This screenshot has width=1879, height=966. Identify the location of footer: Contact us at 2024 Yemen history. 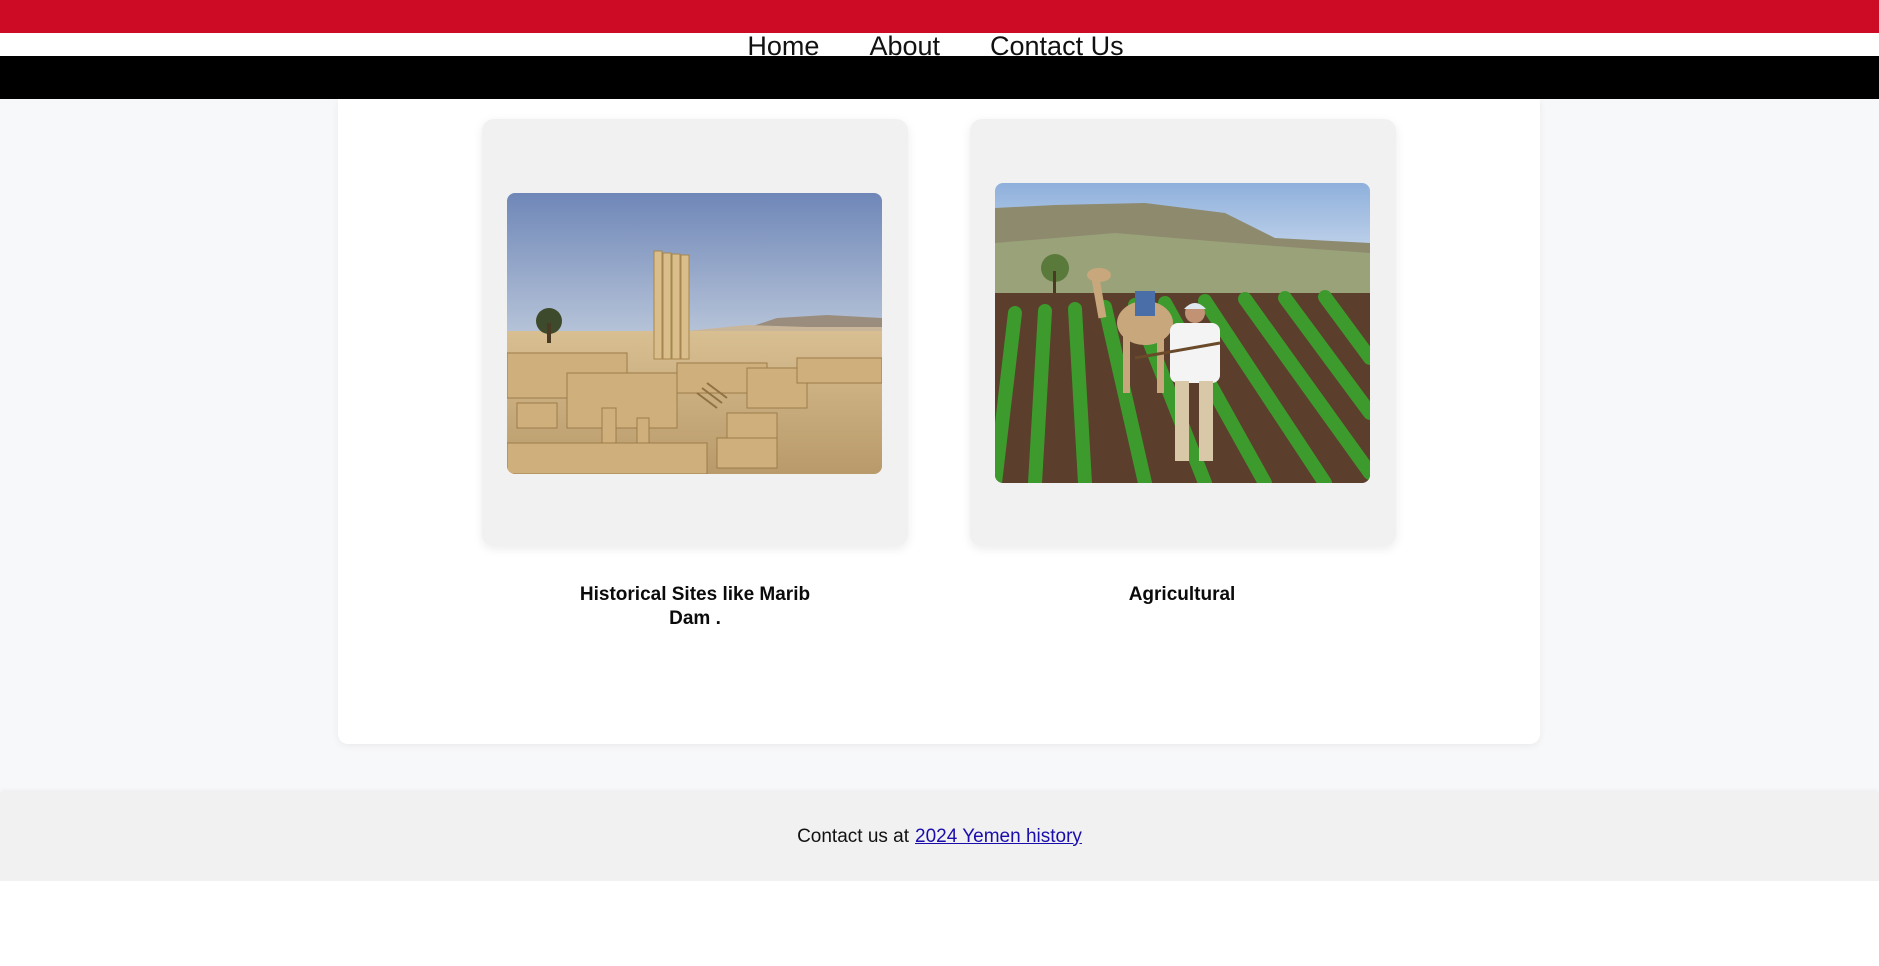
(939, 836).